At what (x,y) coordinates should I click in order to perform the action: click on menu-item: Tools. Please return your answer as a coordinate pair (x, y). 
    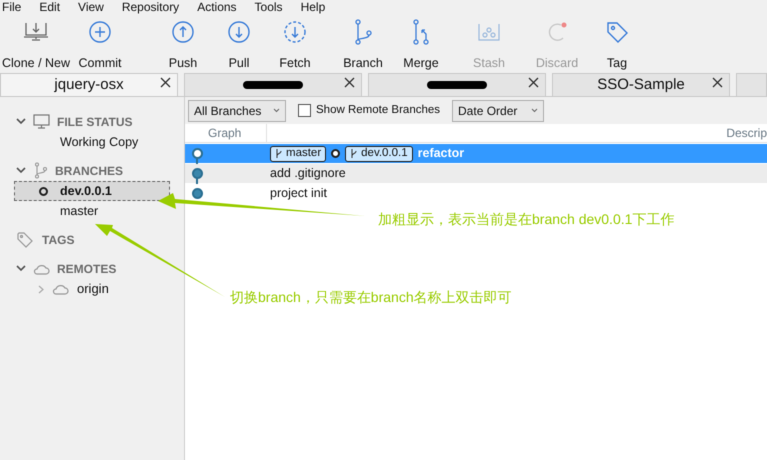
    Looking at the image, I should click on (268, 7).